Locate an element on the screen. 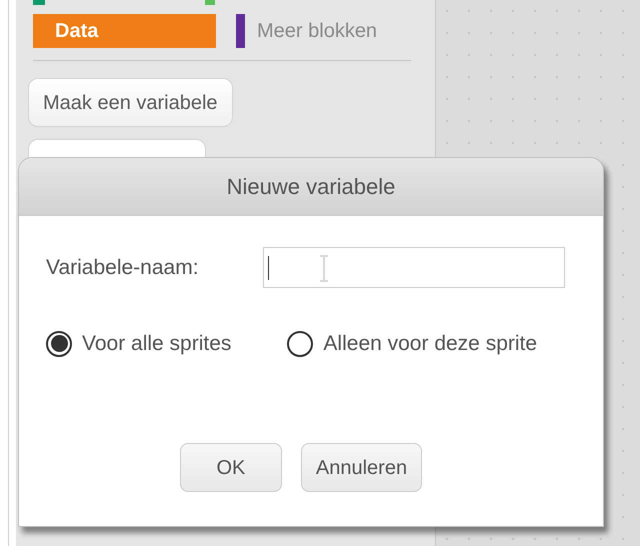  make-variable-button: Maak een variabele is located at coordinates (130, 102).